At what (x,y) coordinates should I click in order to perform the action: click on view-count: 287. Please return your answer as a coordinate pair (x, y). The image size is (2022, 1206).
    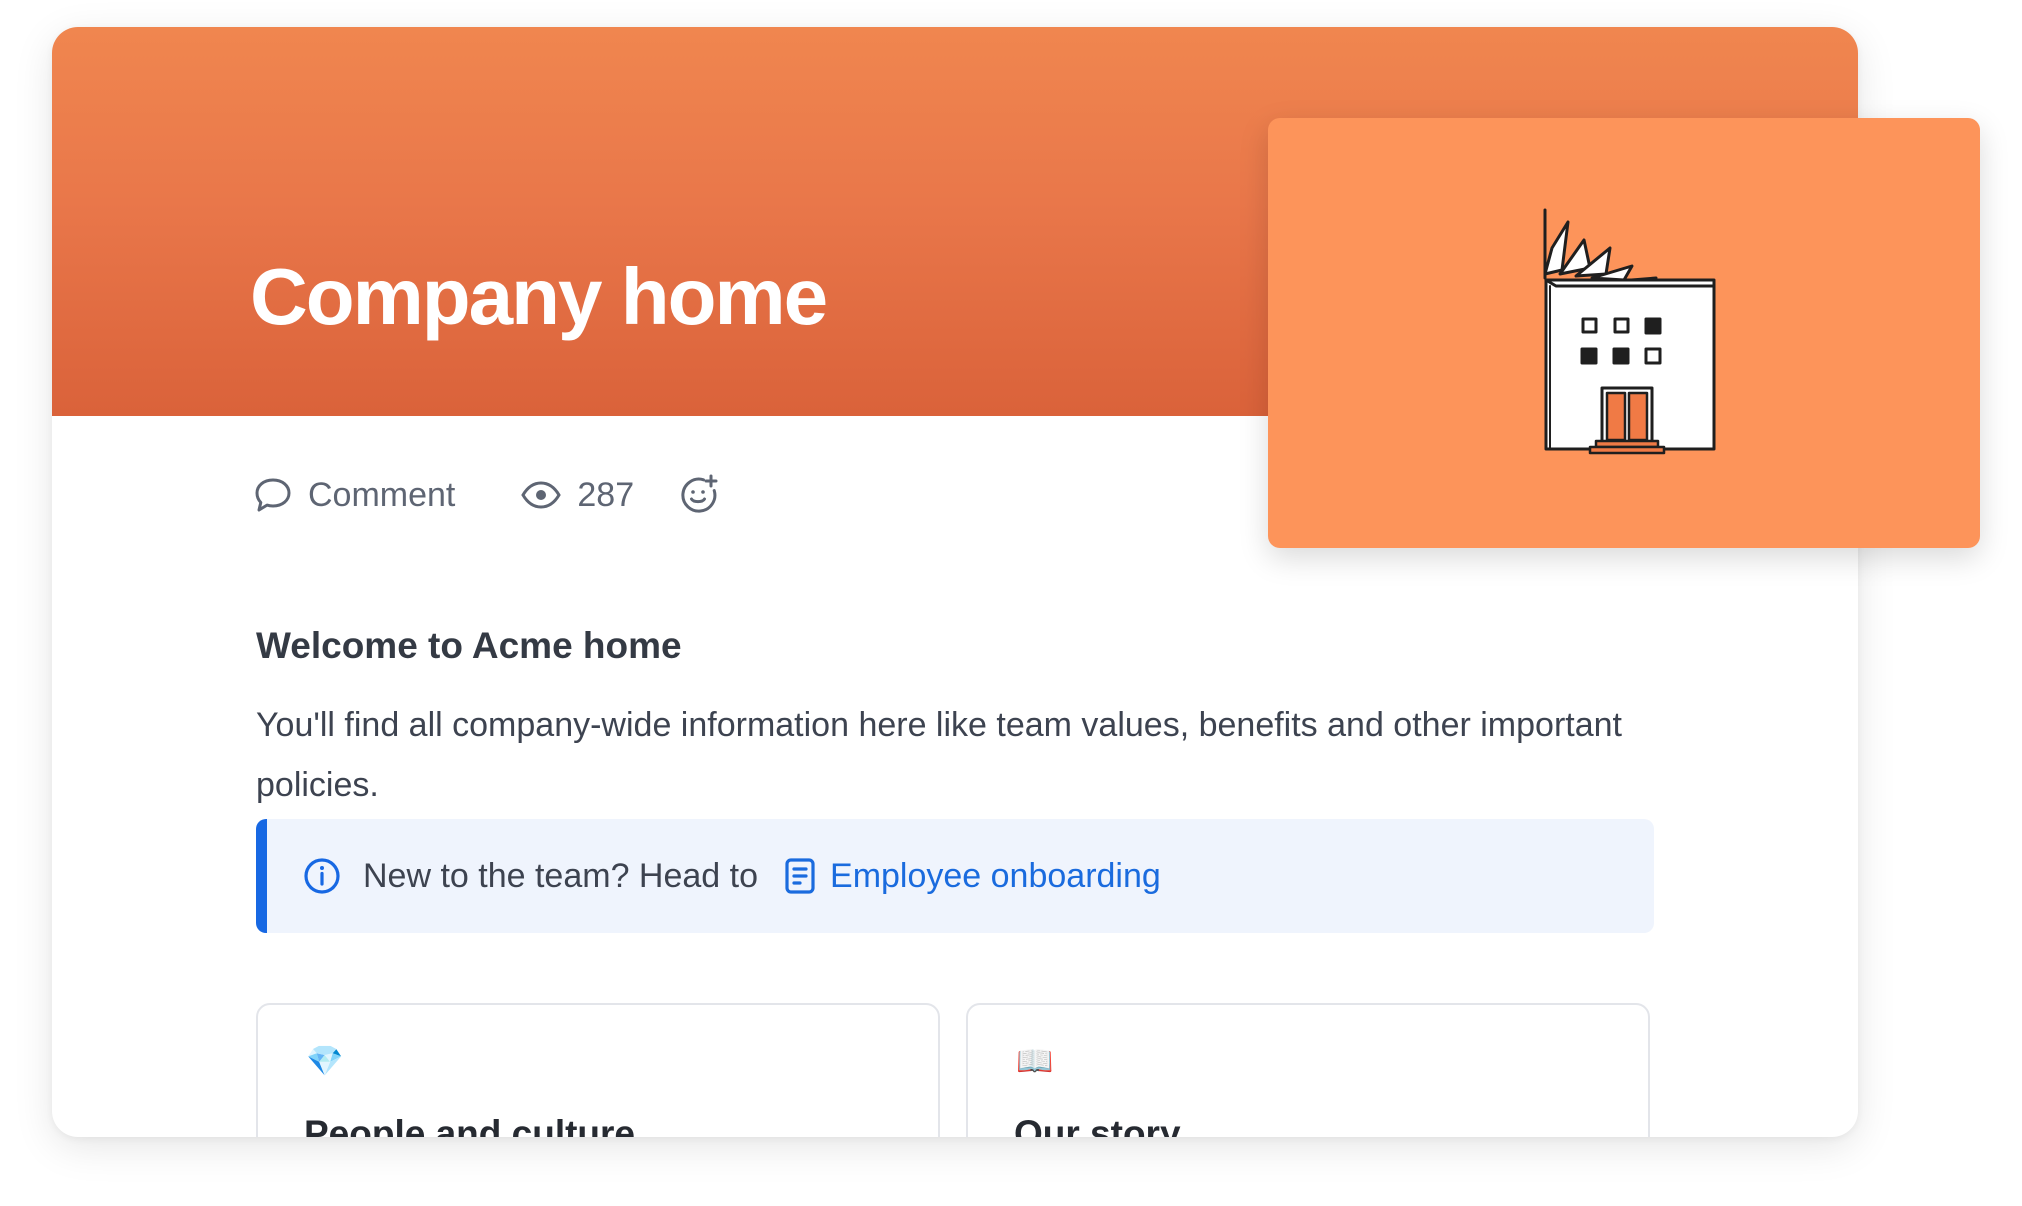
    Looking at the image, I should click on (577, 495).